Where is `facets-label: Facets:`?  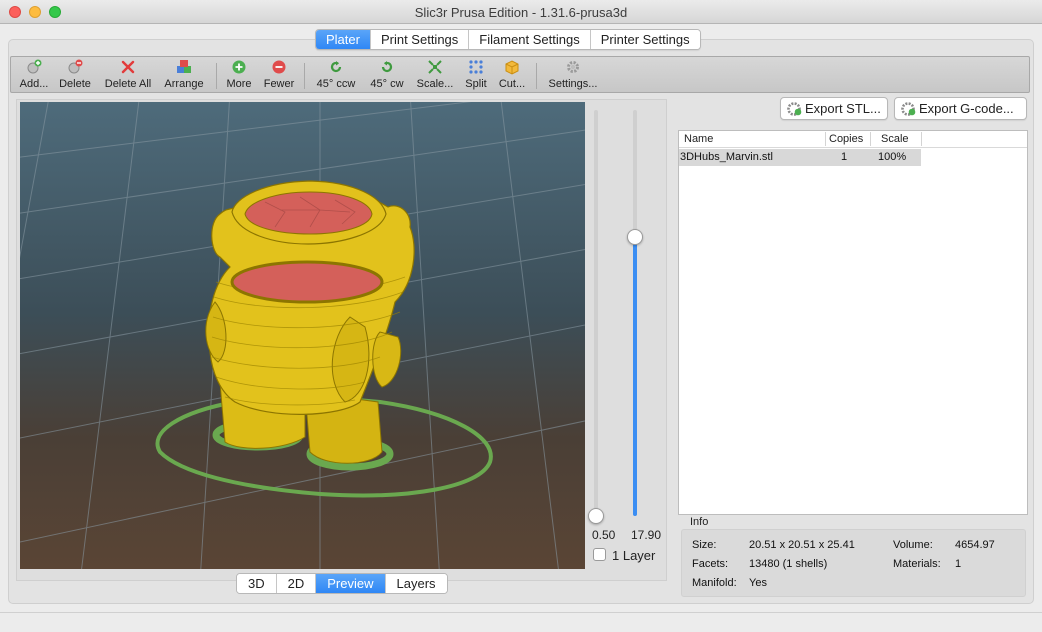 facets-label: Facets: is located at coordinates (710, 564).